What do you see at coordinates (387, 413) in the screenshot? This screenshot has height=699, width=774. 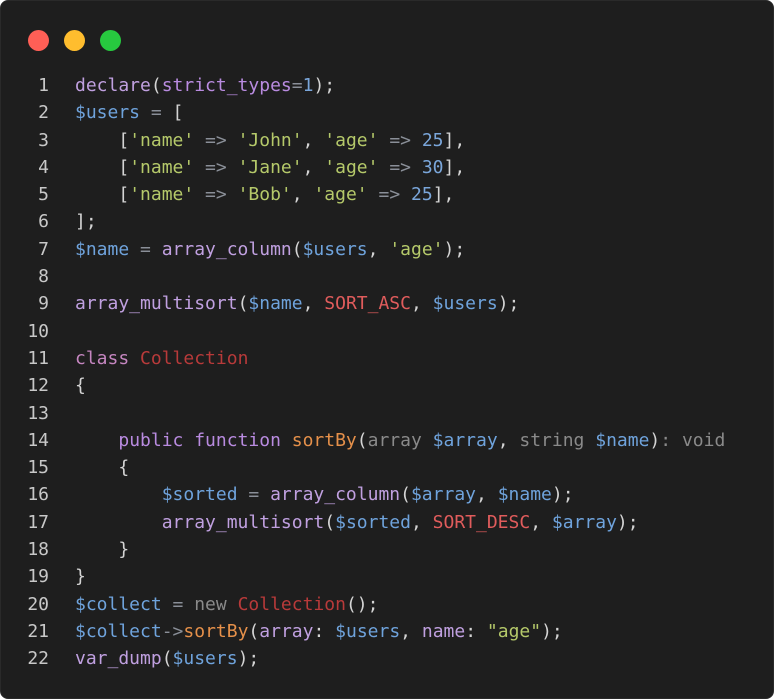 I see `code-line: 13` at bounding box center [387, 413].